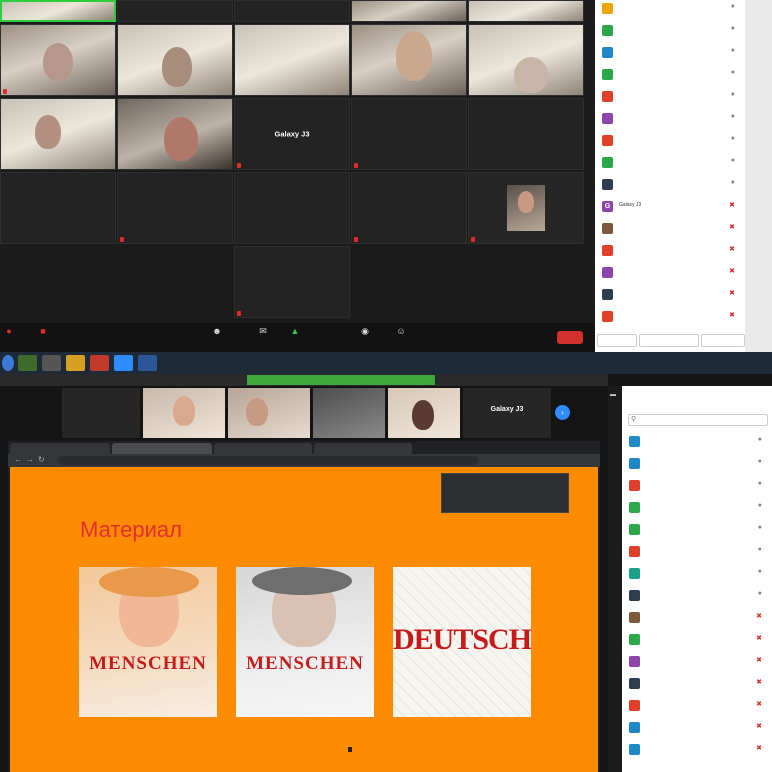 The image size is (772, 772). I want to click on view-options-dropdown, so click(484, 380).